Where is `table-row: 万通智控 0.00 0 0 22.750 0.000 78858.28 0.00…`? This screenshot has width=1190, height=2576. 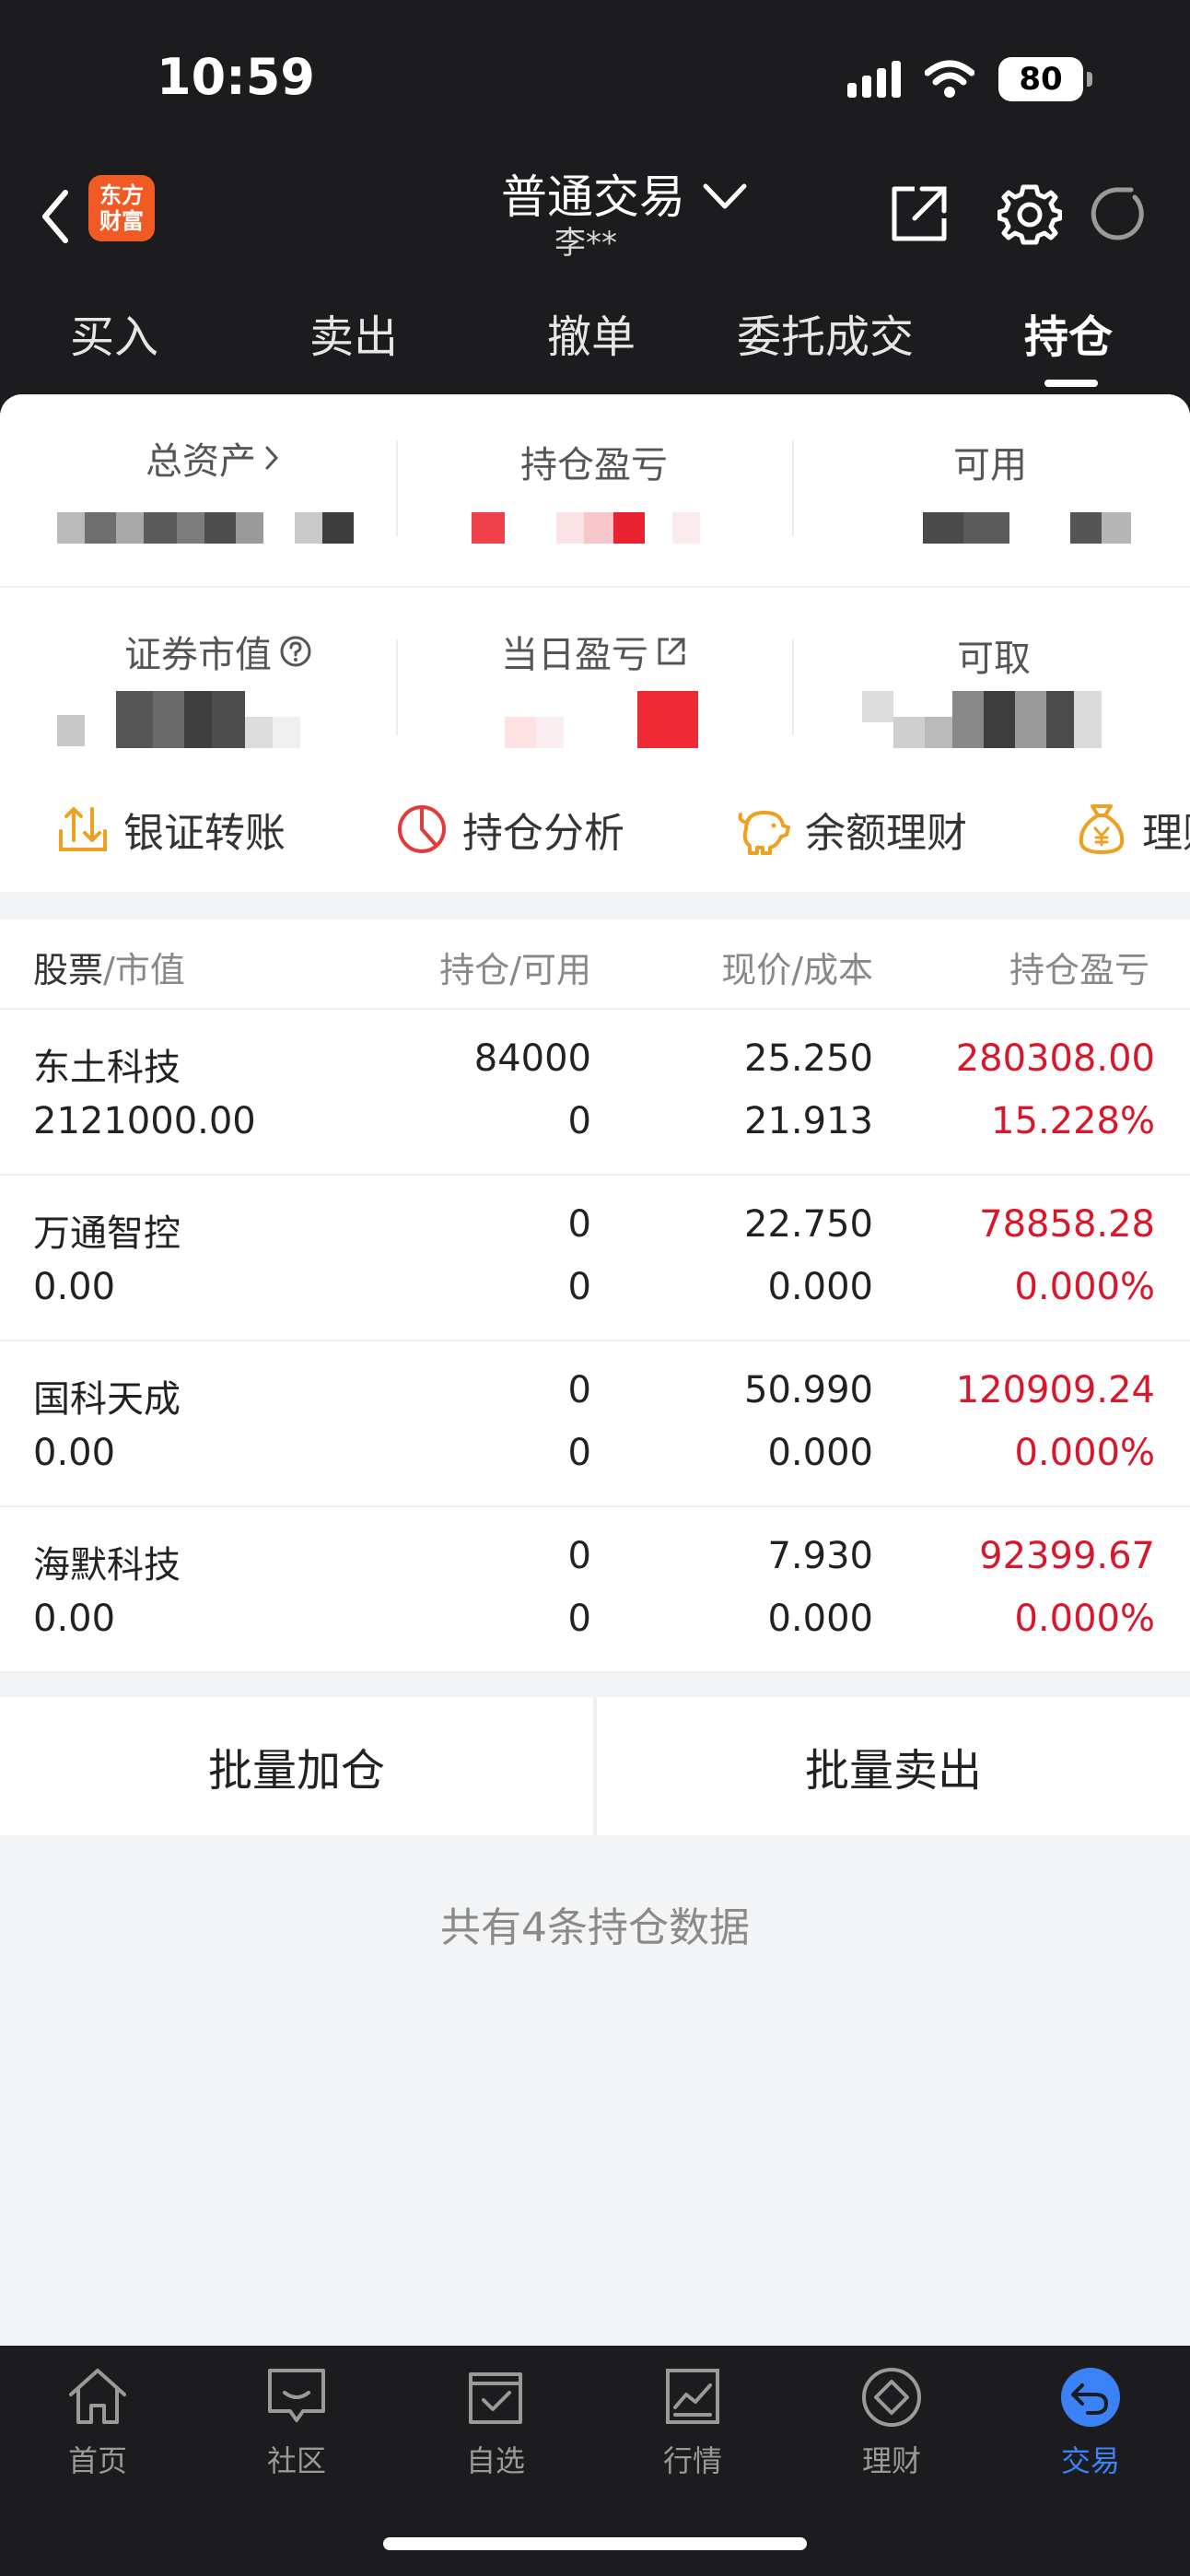 table-row: 万通智控 0.00 0 0 22.750 0.000 78858.28 0.00… is located at coordinates (595, 1258).